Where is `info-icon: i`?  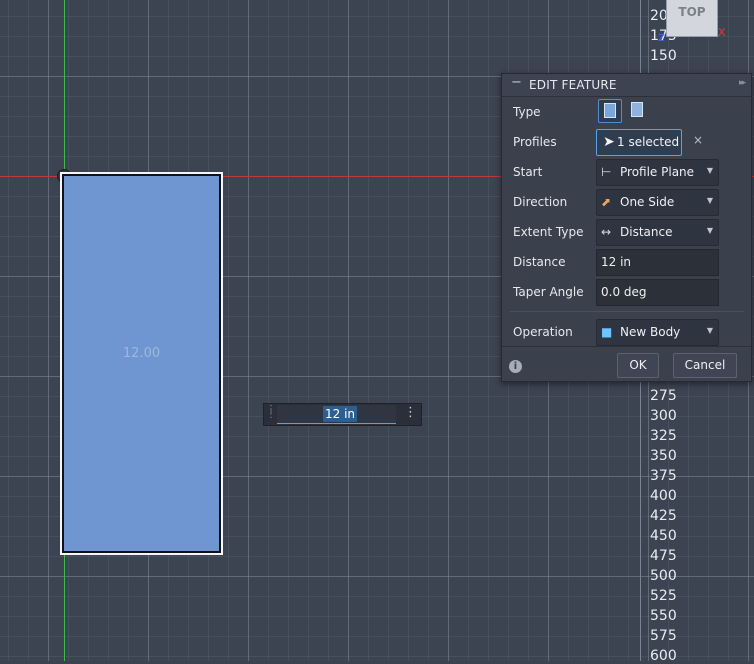 info-icon: i is located at coordinates (515, 366).